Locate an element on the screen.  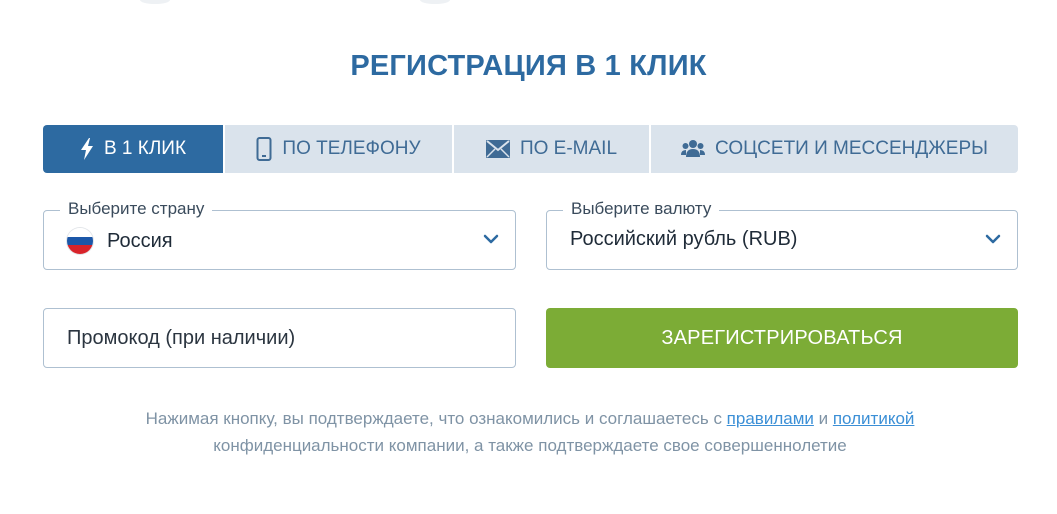
tab-label: ПО ТЕЛЕФОНУ is located at coordinates (351, 148).